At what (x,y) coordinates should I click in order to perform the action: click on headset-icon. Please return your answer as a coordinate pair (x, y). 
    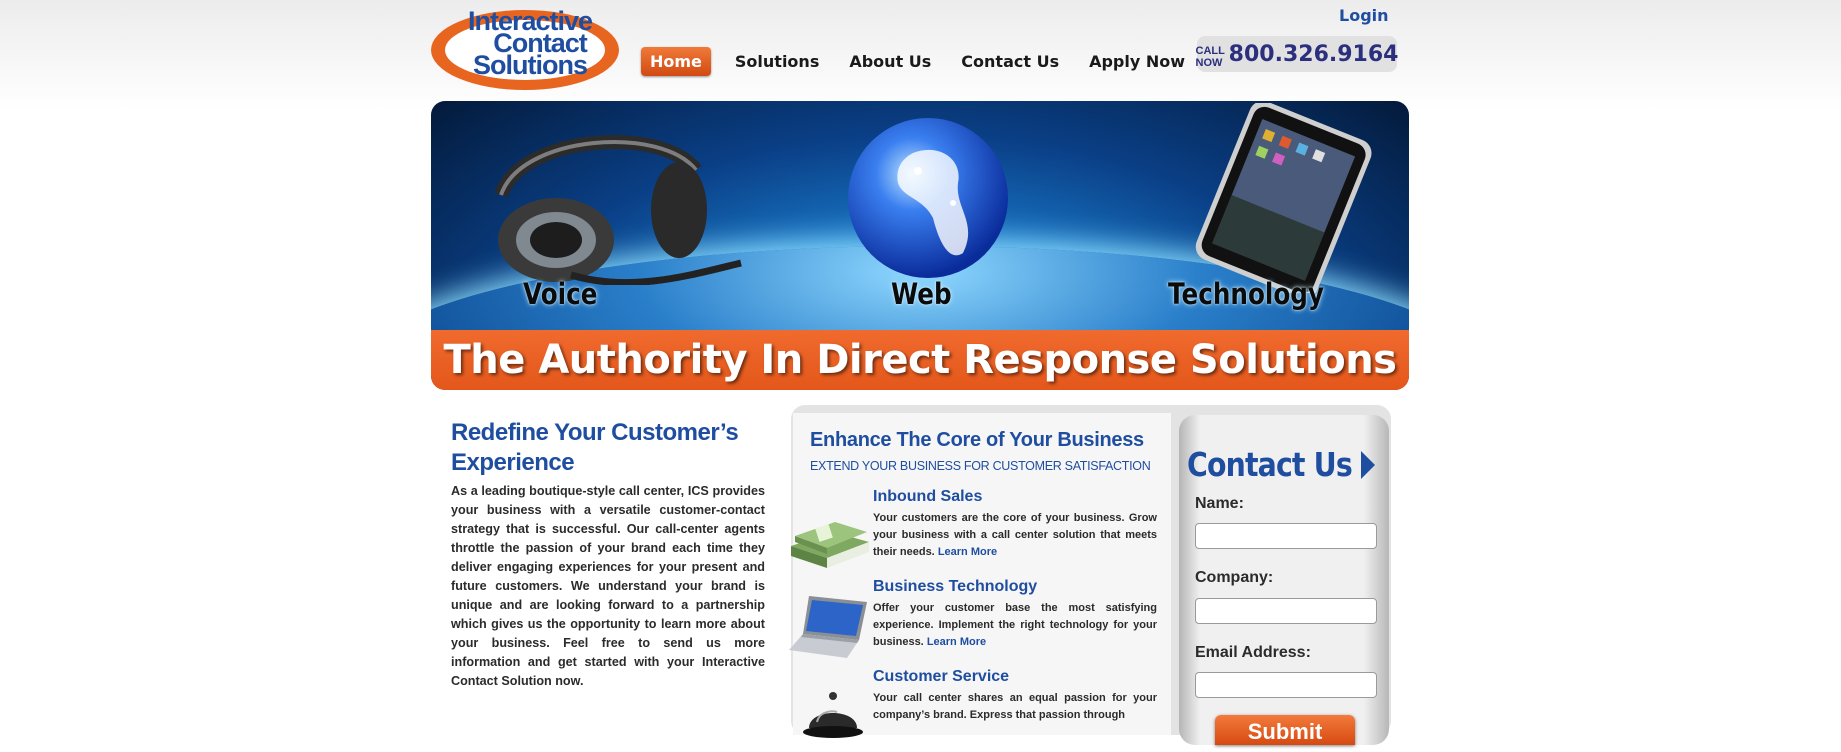
    Looking at the image, I should click on (618, 210).